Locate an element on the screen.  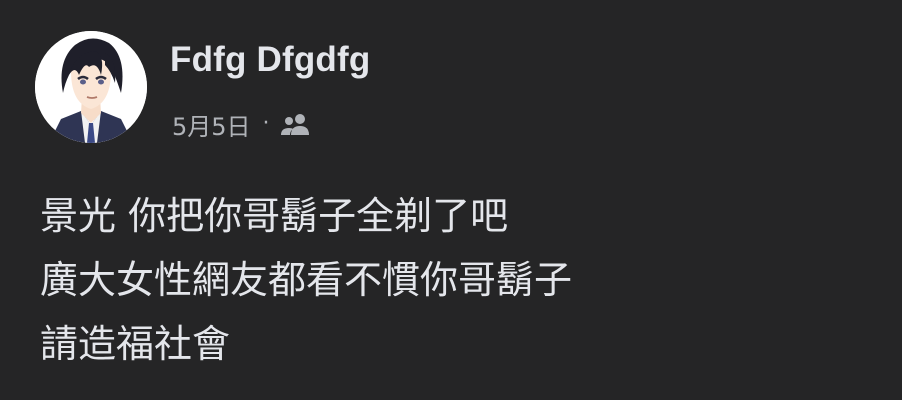
post-body-line: 景光 你把你哥鬍子全剃了吧 is located at coordinates (274, 216).